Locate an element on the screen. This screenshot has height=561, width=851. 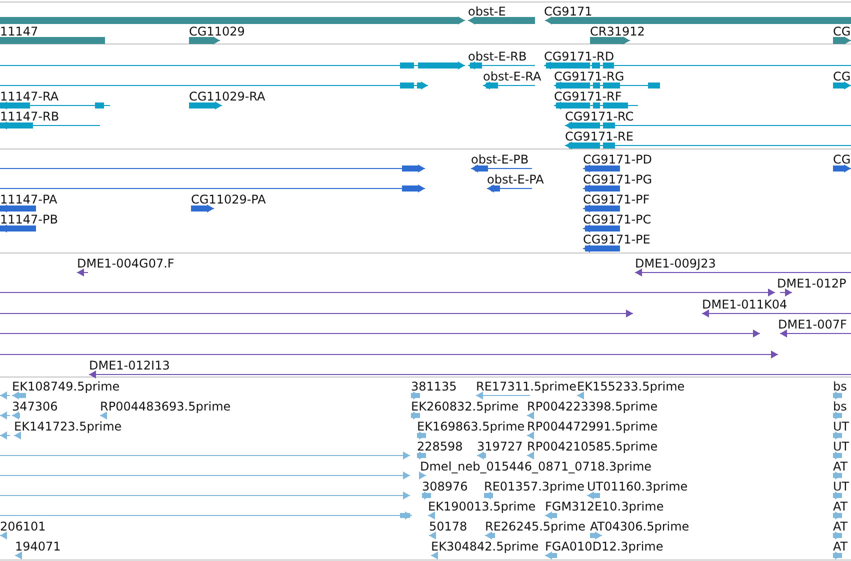
feature-label: 381135 is located at coordinates (434, 387).